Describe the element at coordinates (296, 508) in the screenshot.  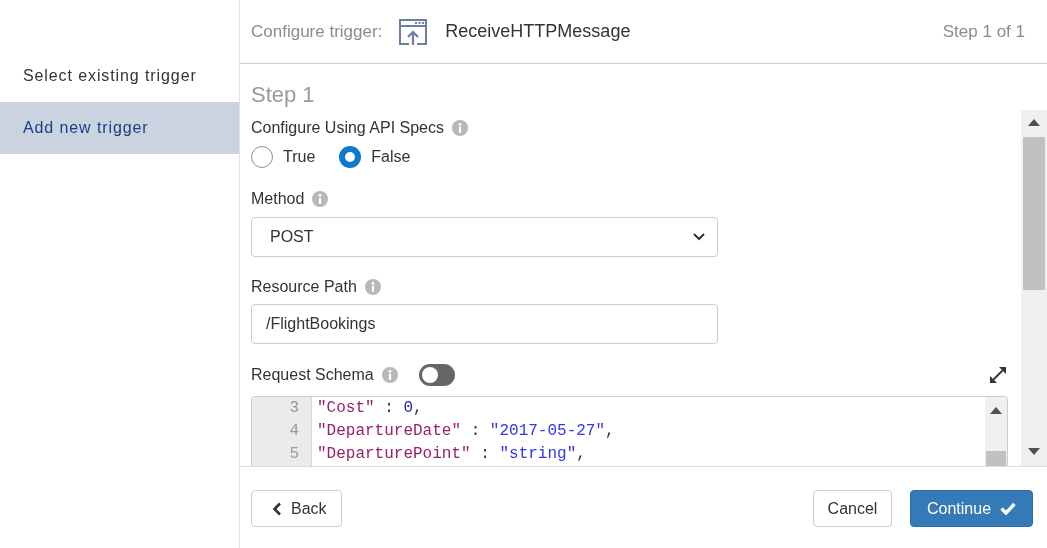
I see `back-button: Back` at that location.